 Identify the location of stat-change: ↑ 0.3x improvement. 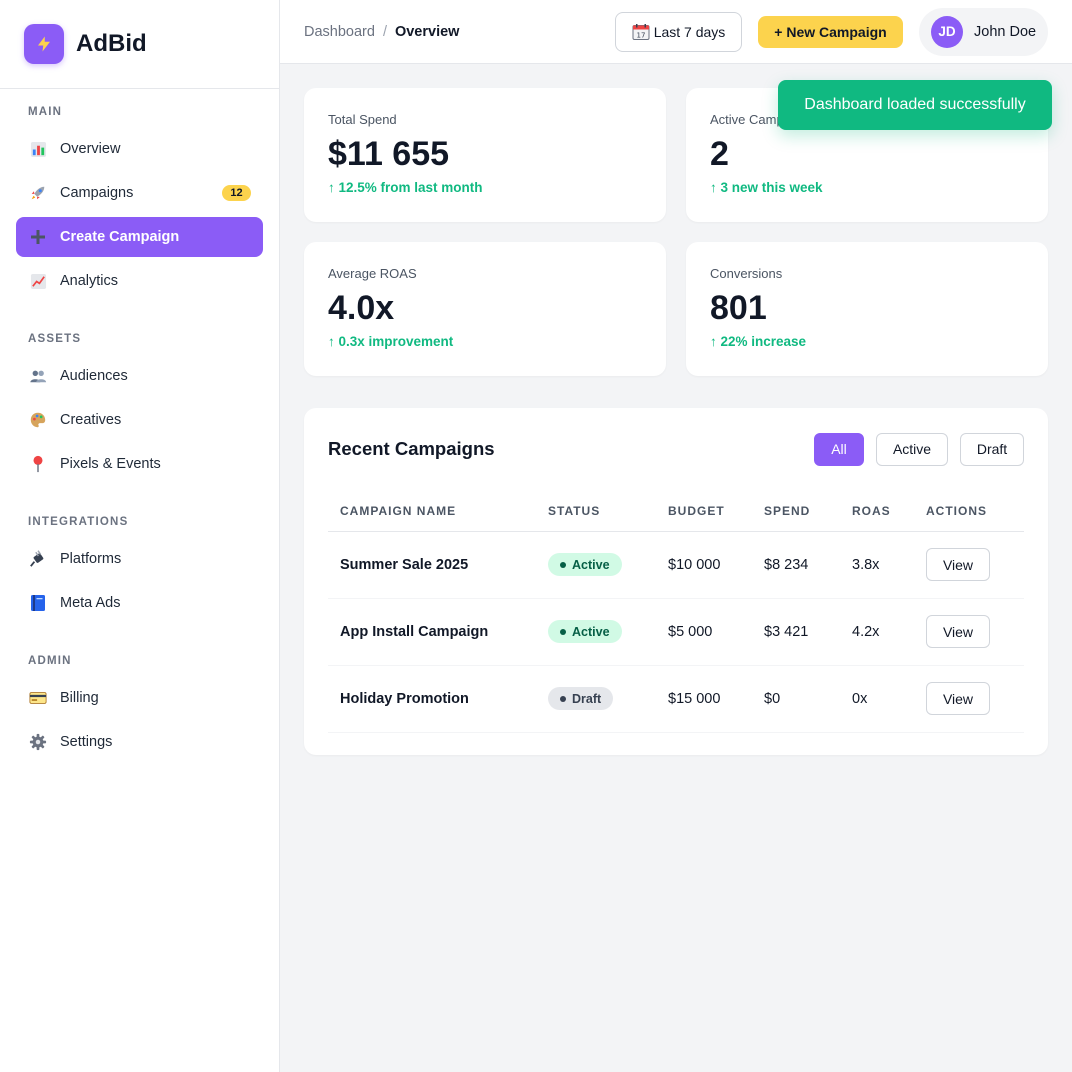
(391, 341).